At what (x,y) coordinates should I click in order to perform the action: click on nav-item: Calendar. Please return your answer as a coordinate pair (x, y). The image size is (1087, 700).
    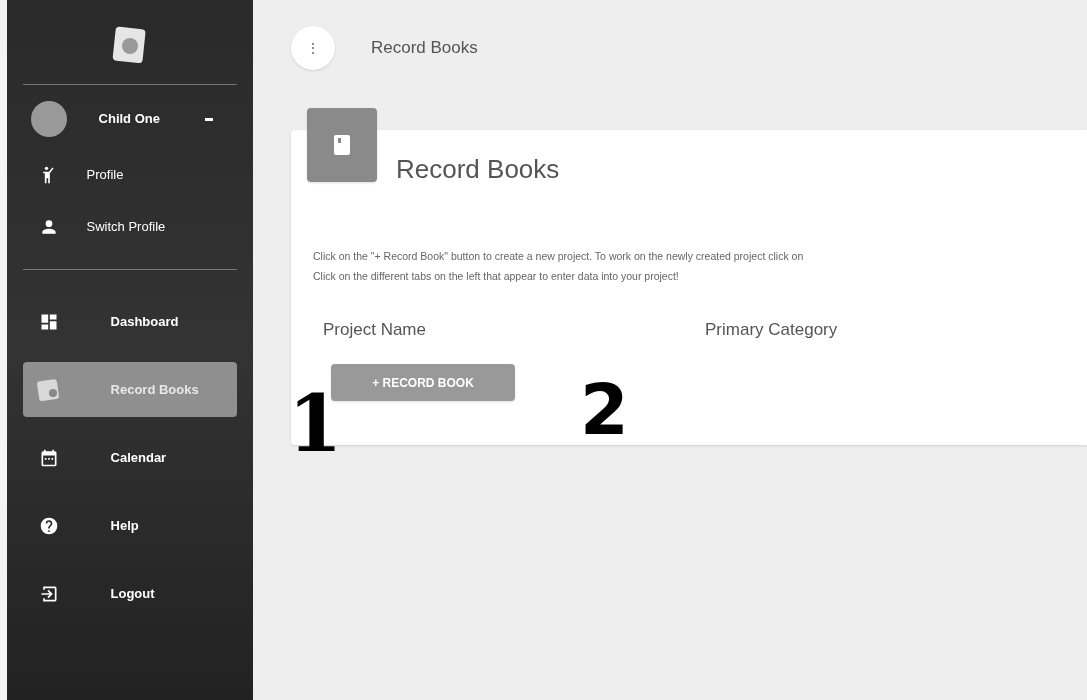
    Looking at the image, I should click on (129, 457).